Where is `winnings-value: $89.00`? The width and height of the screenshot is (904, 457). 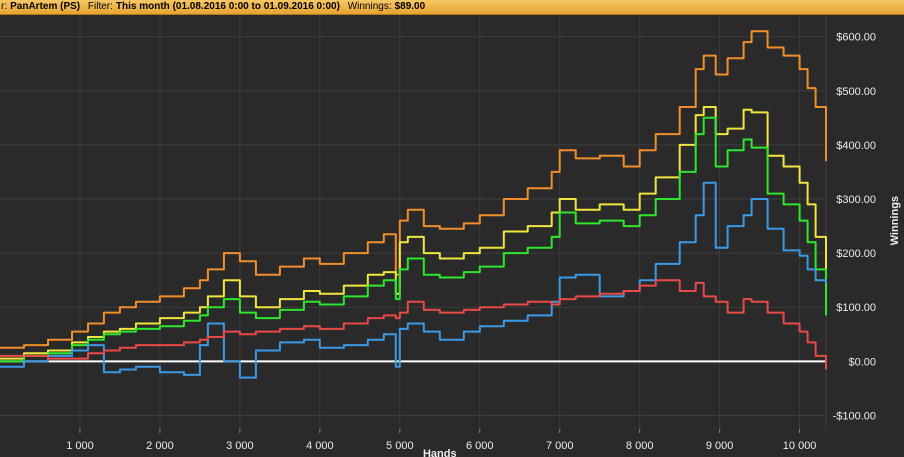
winnings-value: $89.00 is located at coordinates (410, 6).